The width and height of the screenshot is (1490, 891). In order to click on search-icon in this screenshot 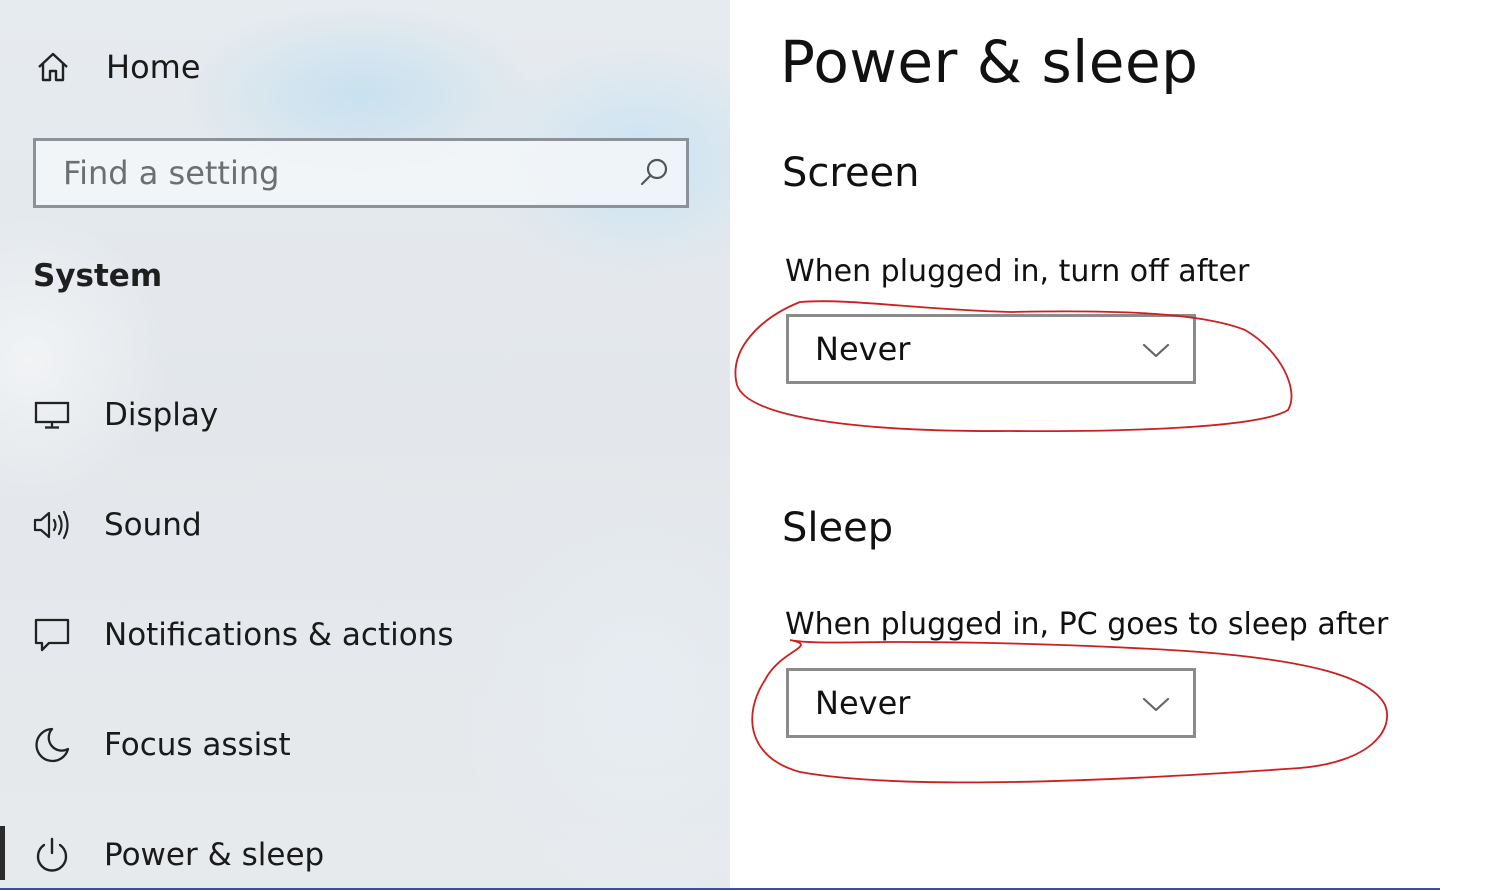, I will do `click(654, 173)`.